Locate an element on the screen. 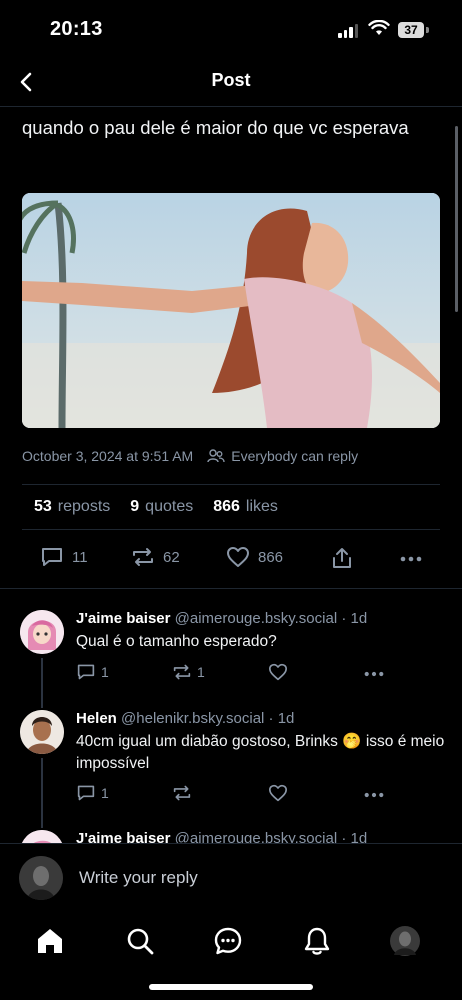 The width and height of the screenshot is (462, 1000). quotes-label: quotes is located at coordinates (169, 507).